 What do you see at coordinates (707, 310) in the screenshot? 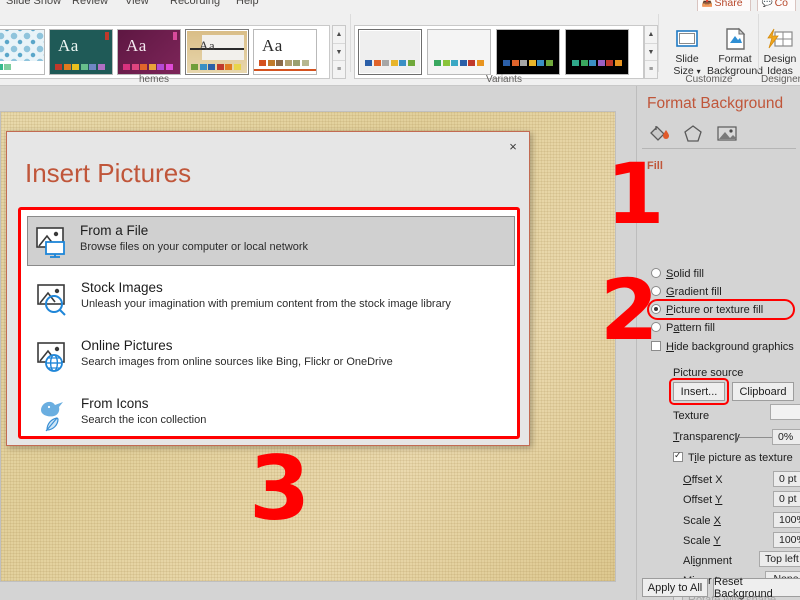
I see `radio-picture-or-texture-fill: Picture or texture fill` at bounding box center [707, 310].